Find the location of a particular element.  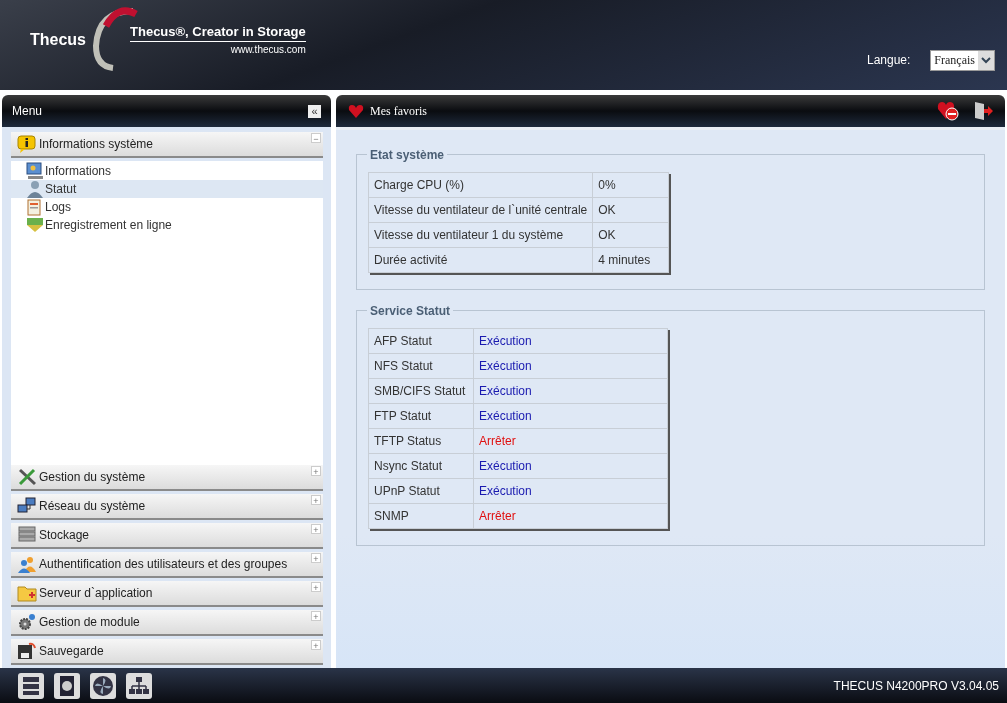

table-cell: FTP Statut is located at coordinates (421, 416).